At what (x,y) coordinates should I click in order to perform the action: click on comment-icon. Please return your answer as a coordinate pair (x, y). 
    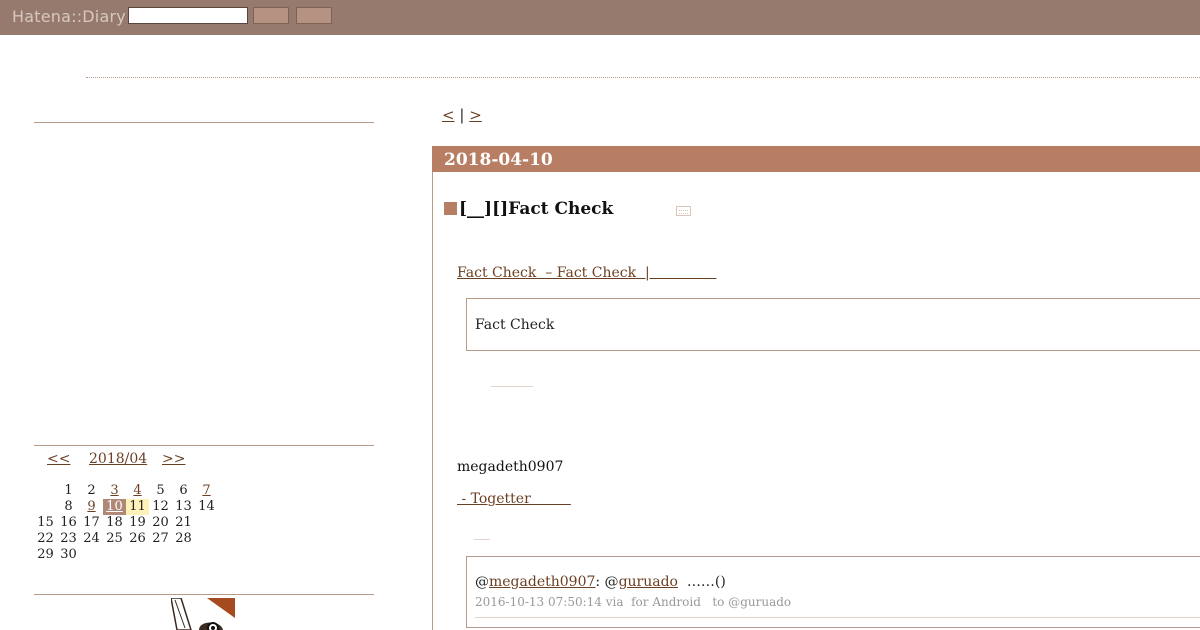
    Looking at the image, I should click on (683, 211).